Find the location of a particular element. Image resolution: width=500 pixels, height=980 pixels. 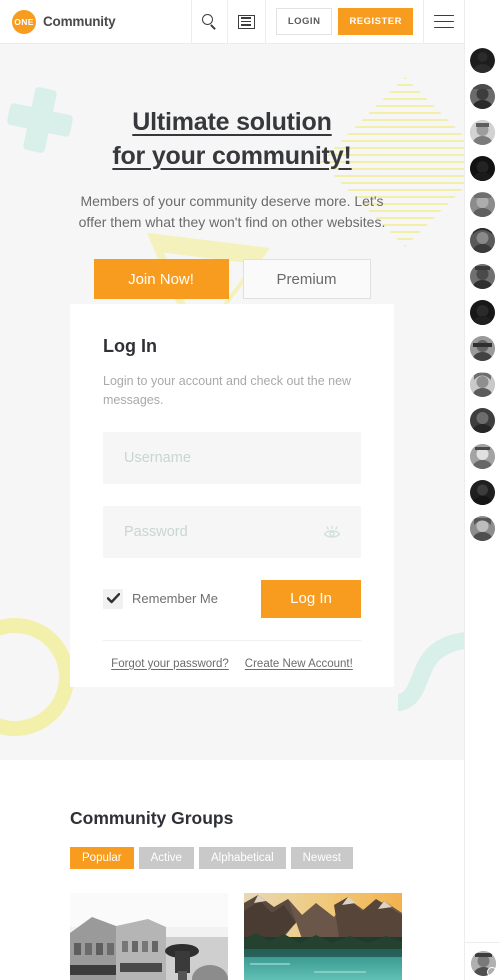

search-button is located at coordinates (208, 22).